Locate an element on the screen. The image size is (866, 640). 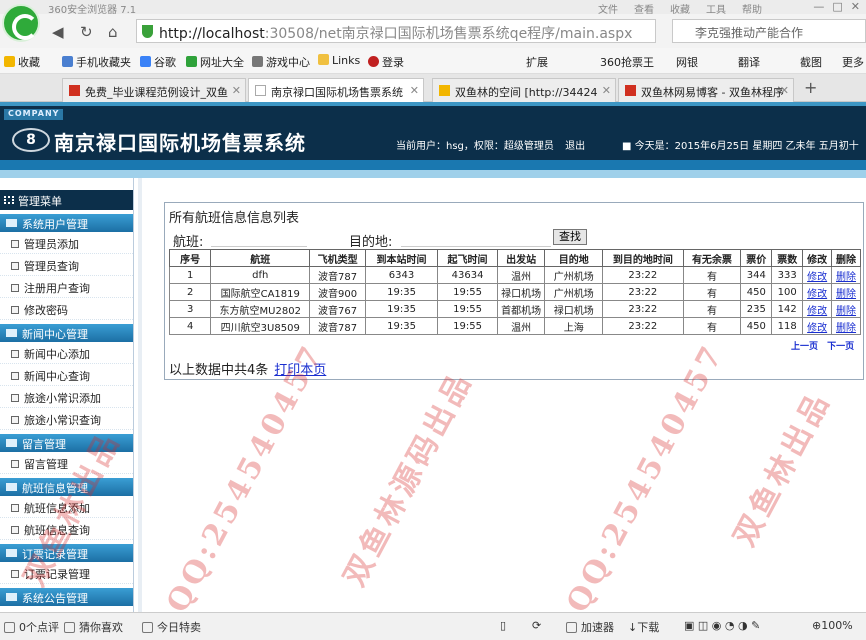
minimize-icon: — is located at coordinates (818, 6).